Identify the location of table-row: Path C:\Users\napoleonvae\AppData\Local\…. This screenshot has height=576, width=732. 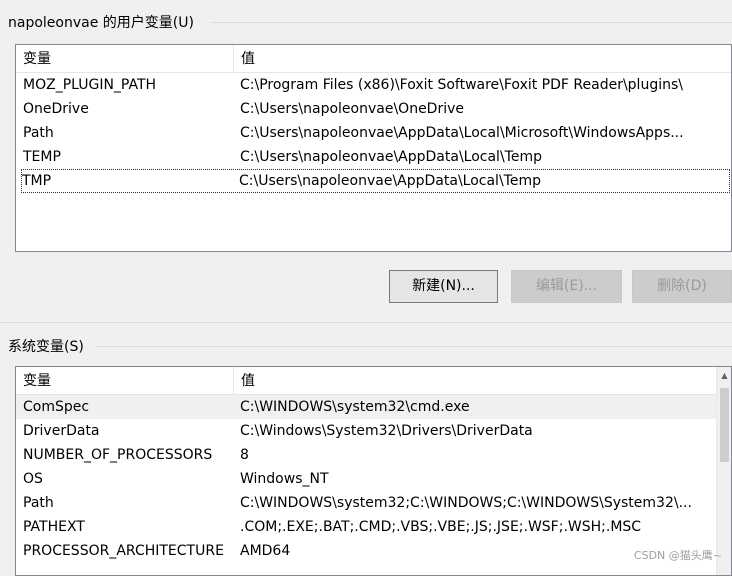
(373, 133).